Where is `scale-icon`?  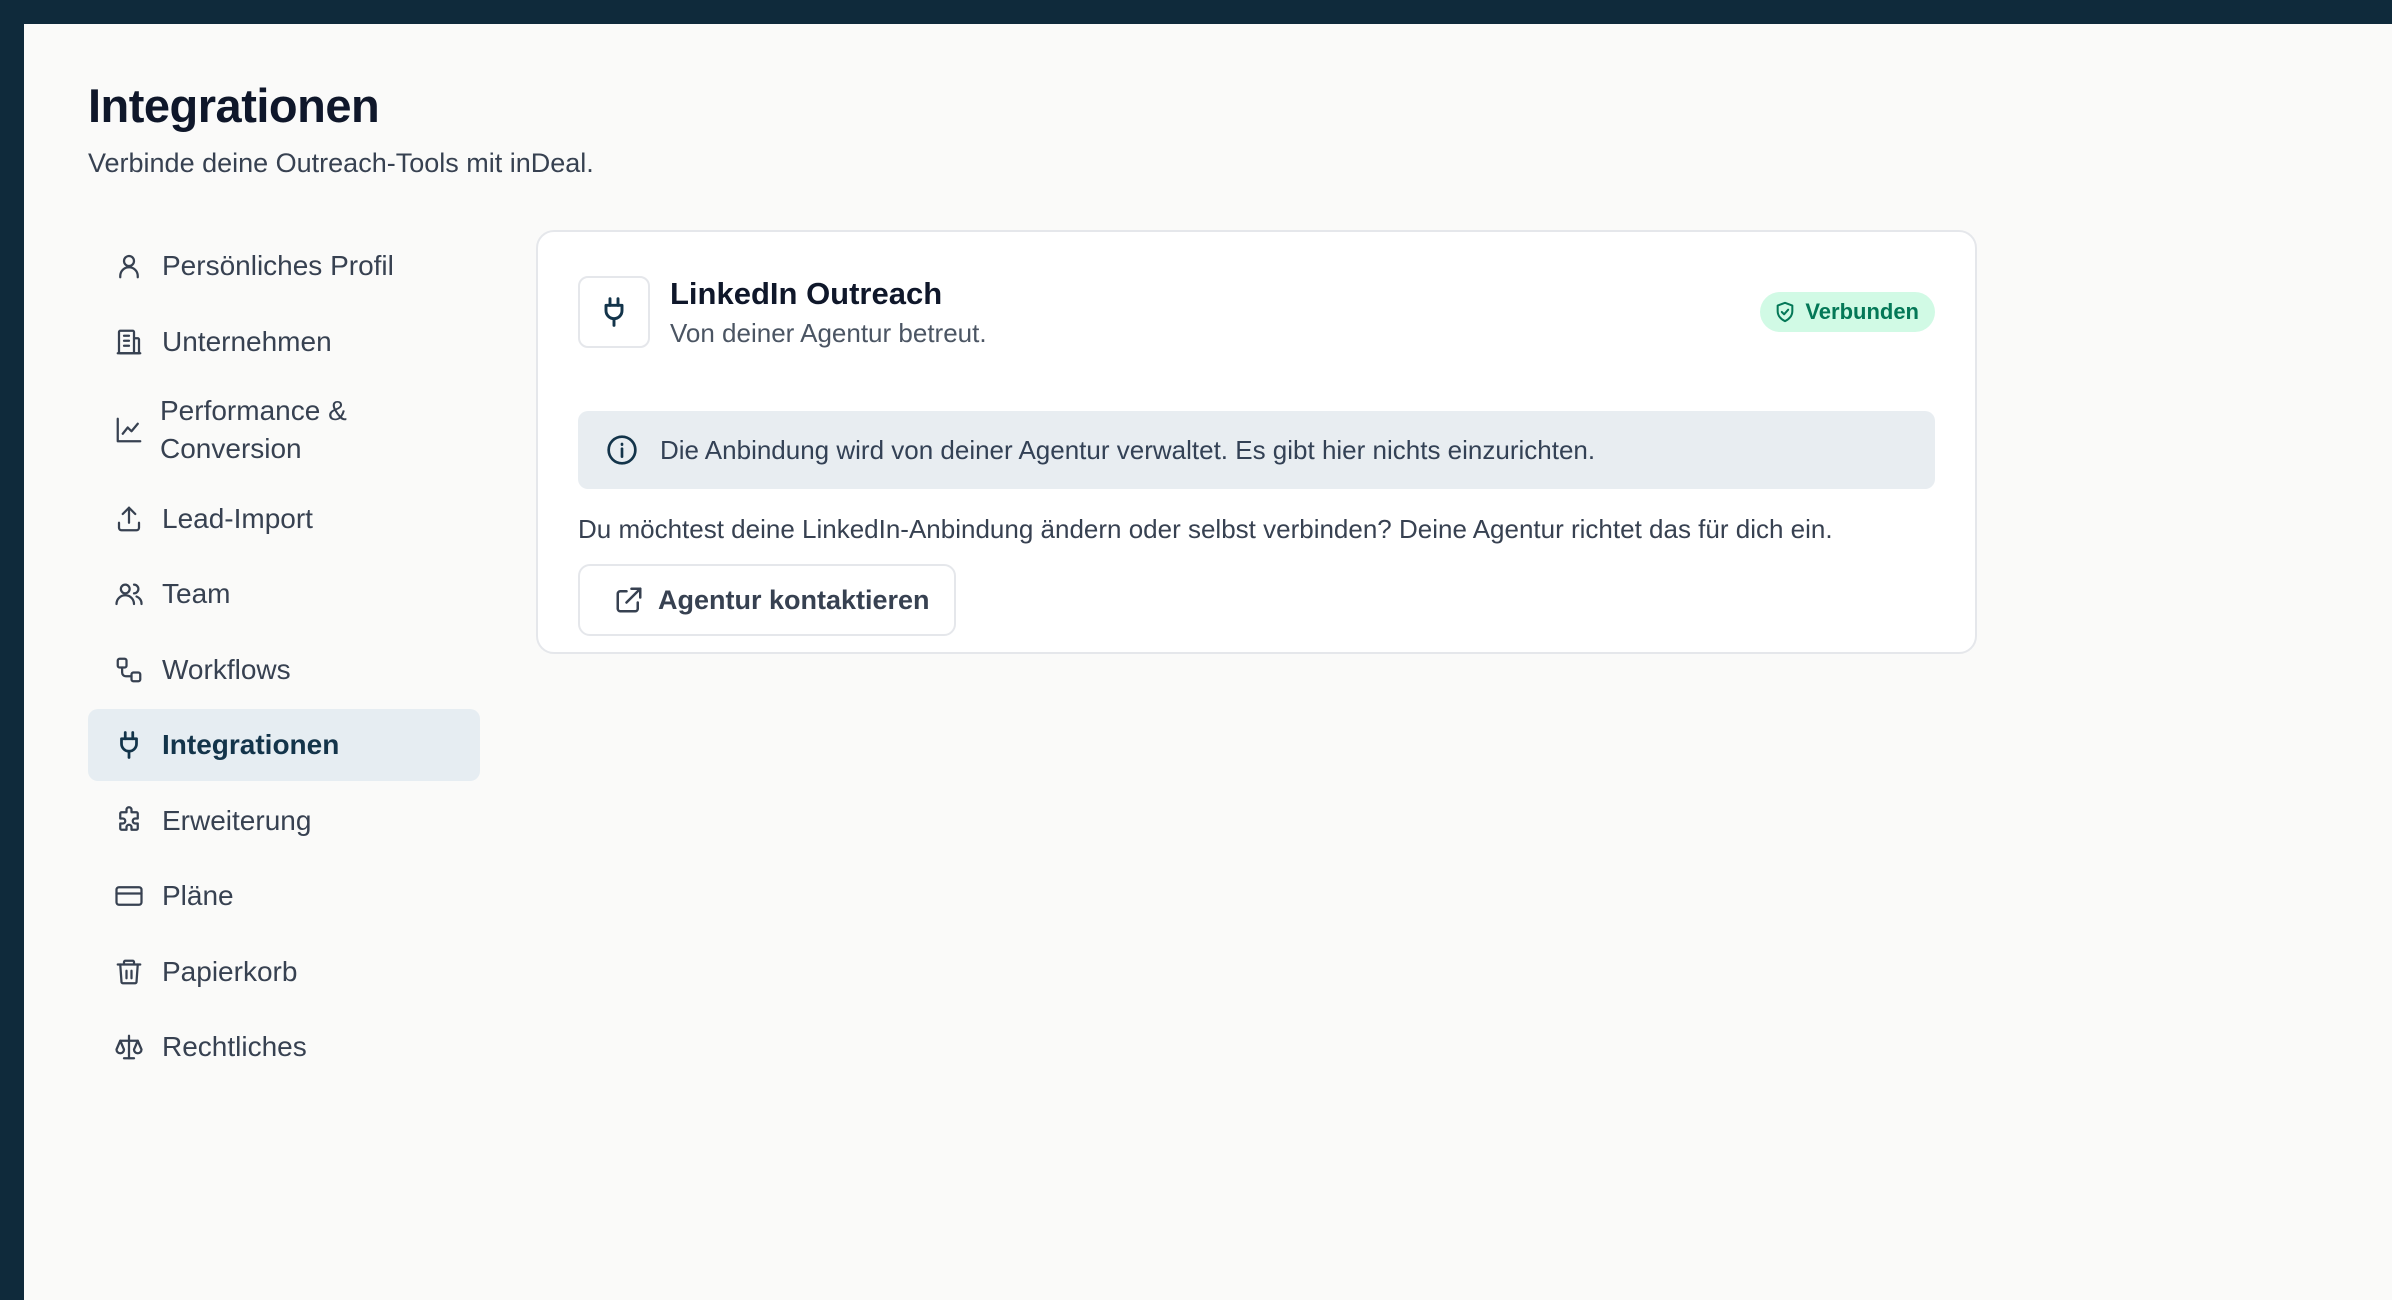 scale-icon is located at coordinates (129, 1047).